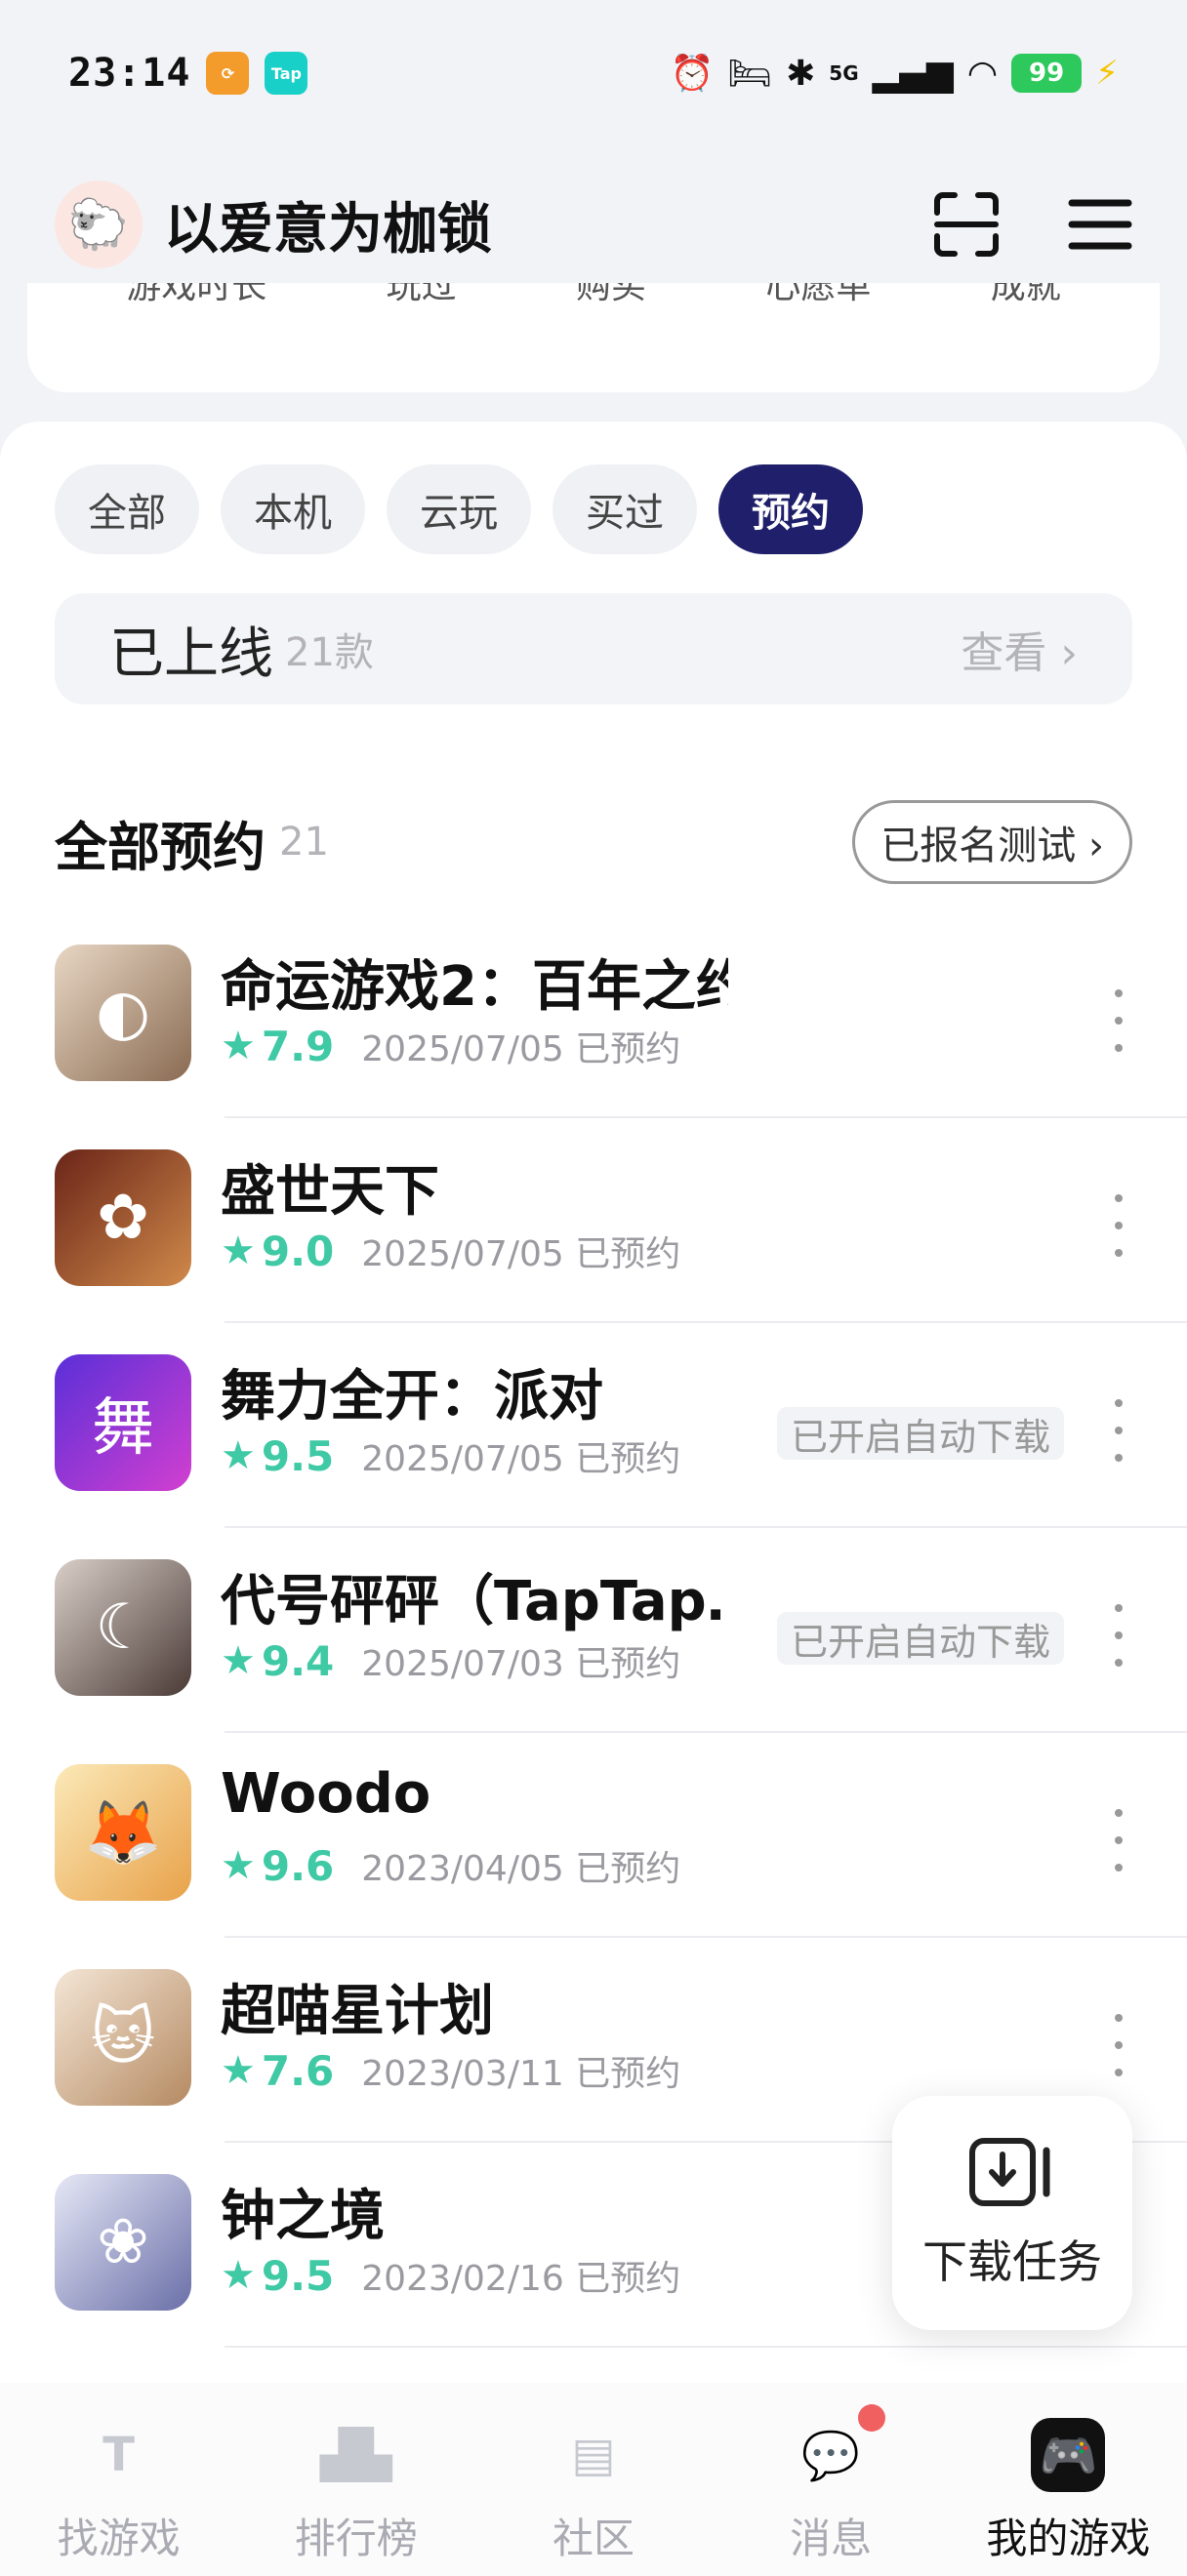 This screenshot has width=1187, height=2576. I want to click on game-icon: ☾, so click(123, 1627).